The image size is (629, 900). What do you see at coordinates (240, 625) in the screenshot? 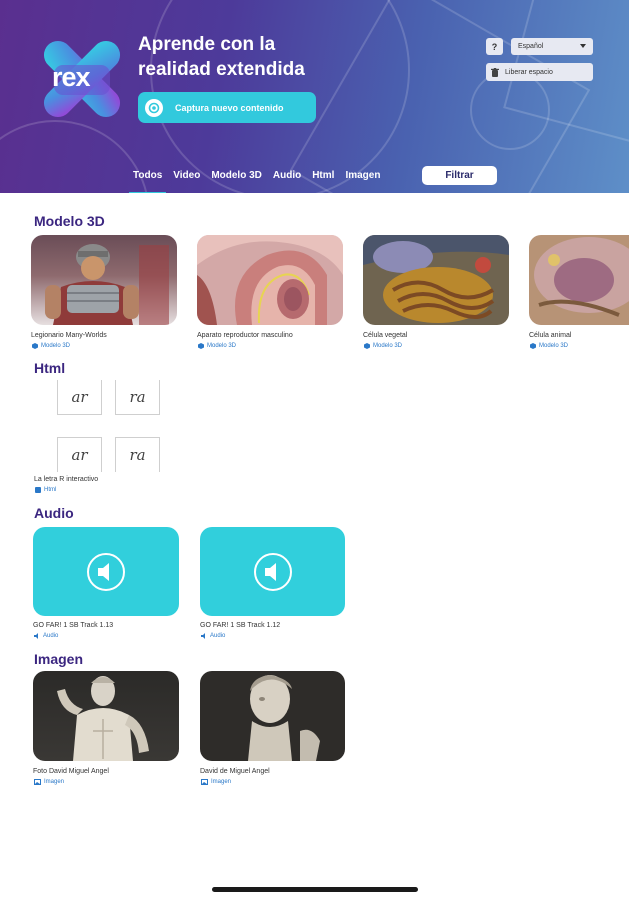
I see `card-title: GO FAR! 1 SB Track 1.12` at bounding box center [240, 625].